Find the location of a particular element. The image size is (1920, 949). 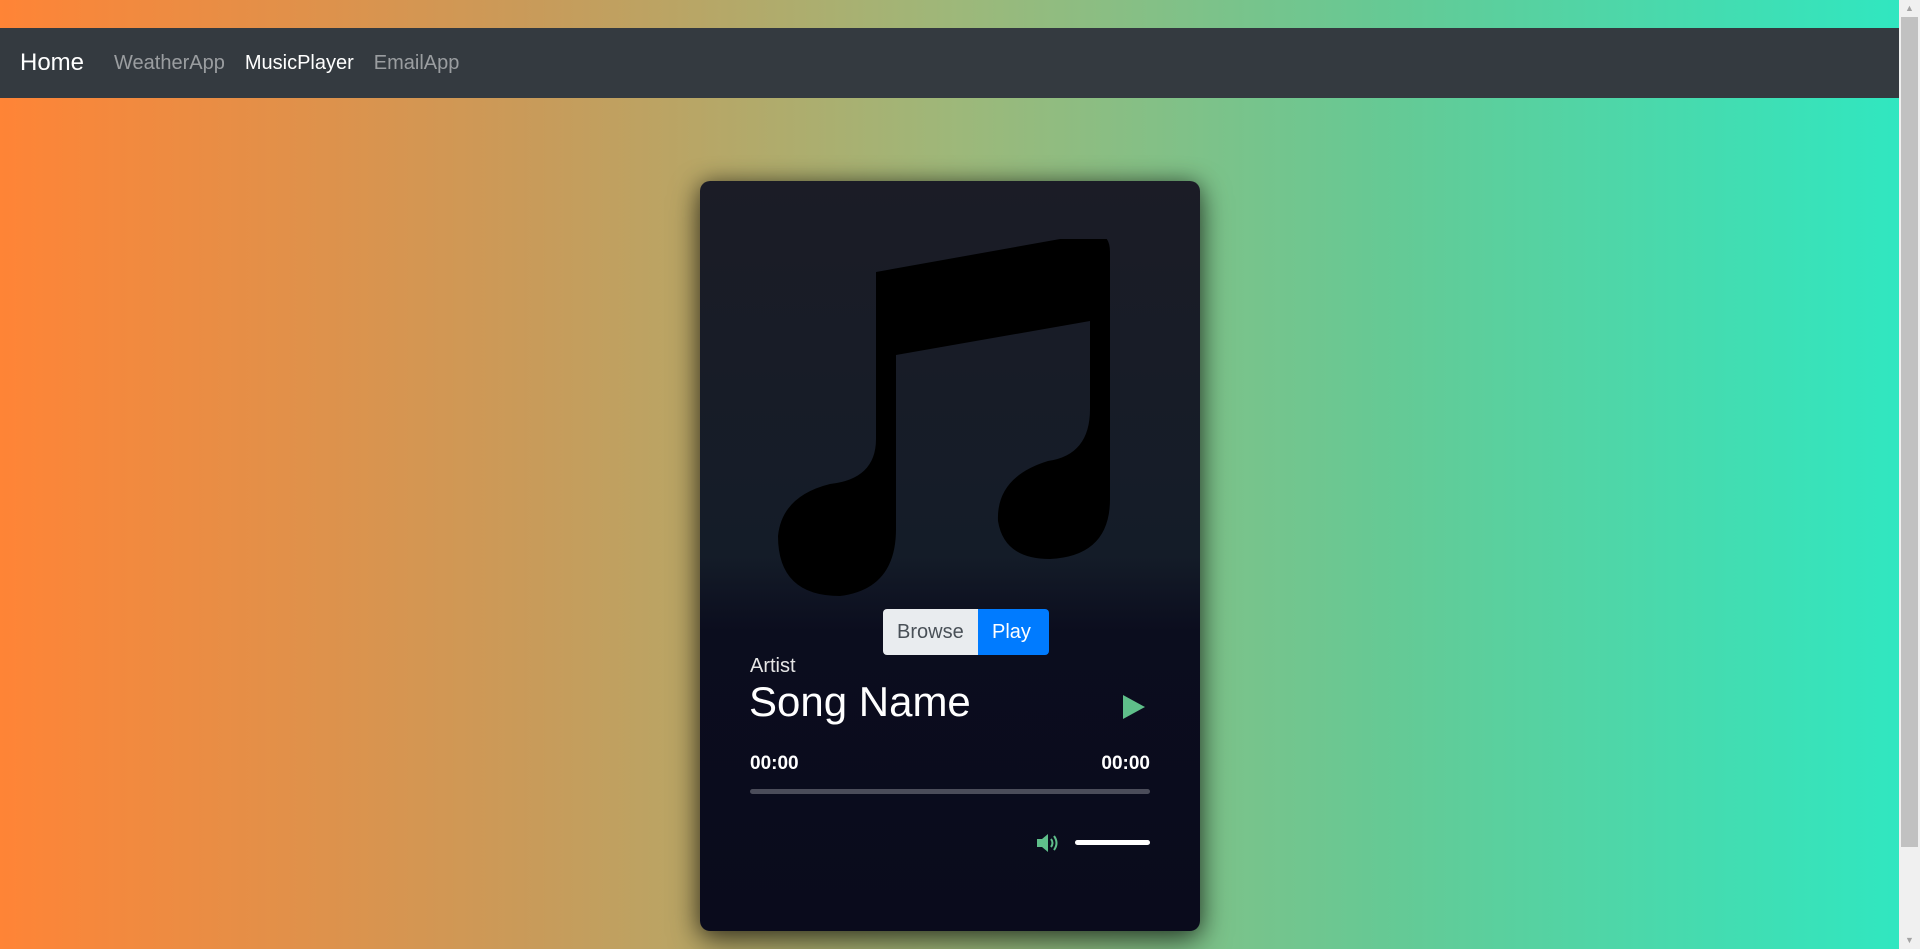

music-note-icon is located at coordinates (944, 417).